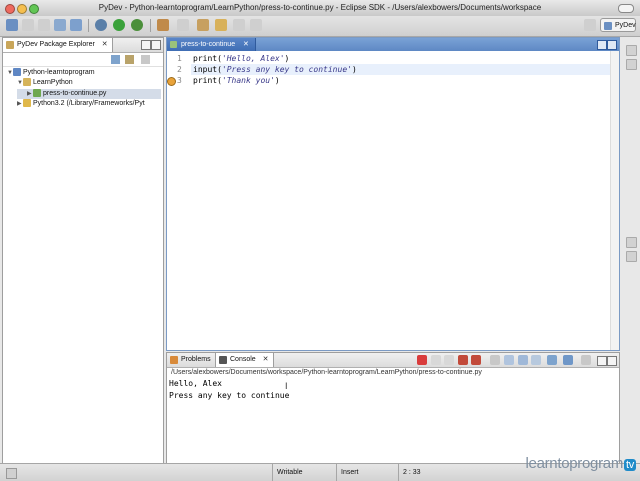 The image size is (640, 481). What do you see at coordinates (320, 26) in the screenshot?
I see `main-toolbar: PyDev` at bounding box center [320, 26].